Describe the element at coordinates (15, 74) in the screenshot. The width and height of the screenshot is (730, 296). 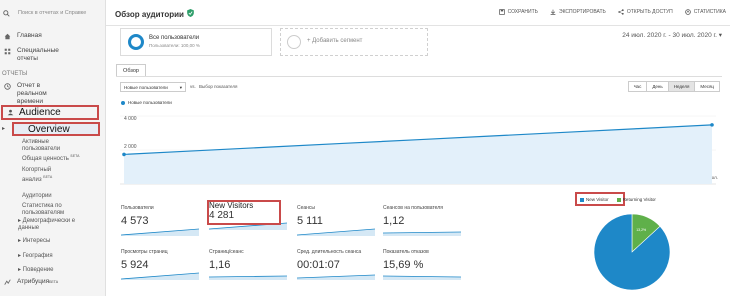
I see `reports-section-label: ОТЧЕТЫ` at that location.